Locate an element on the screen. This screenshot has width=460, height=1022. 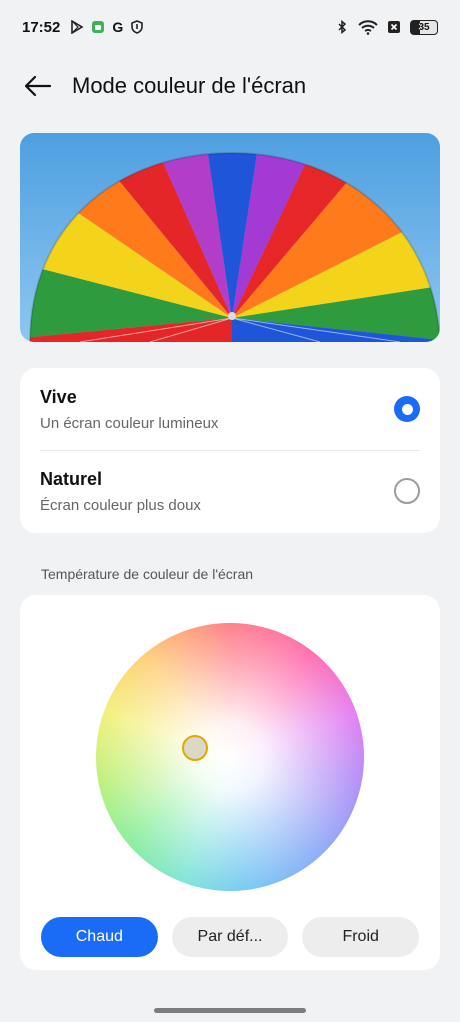
mode-description: Un écran couleur lumineux is located at coordinates (129, 423).